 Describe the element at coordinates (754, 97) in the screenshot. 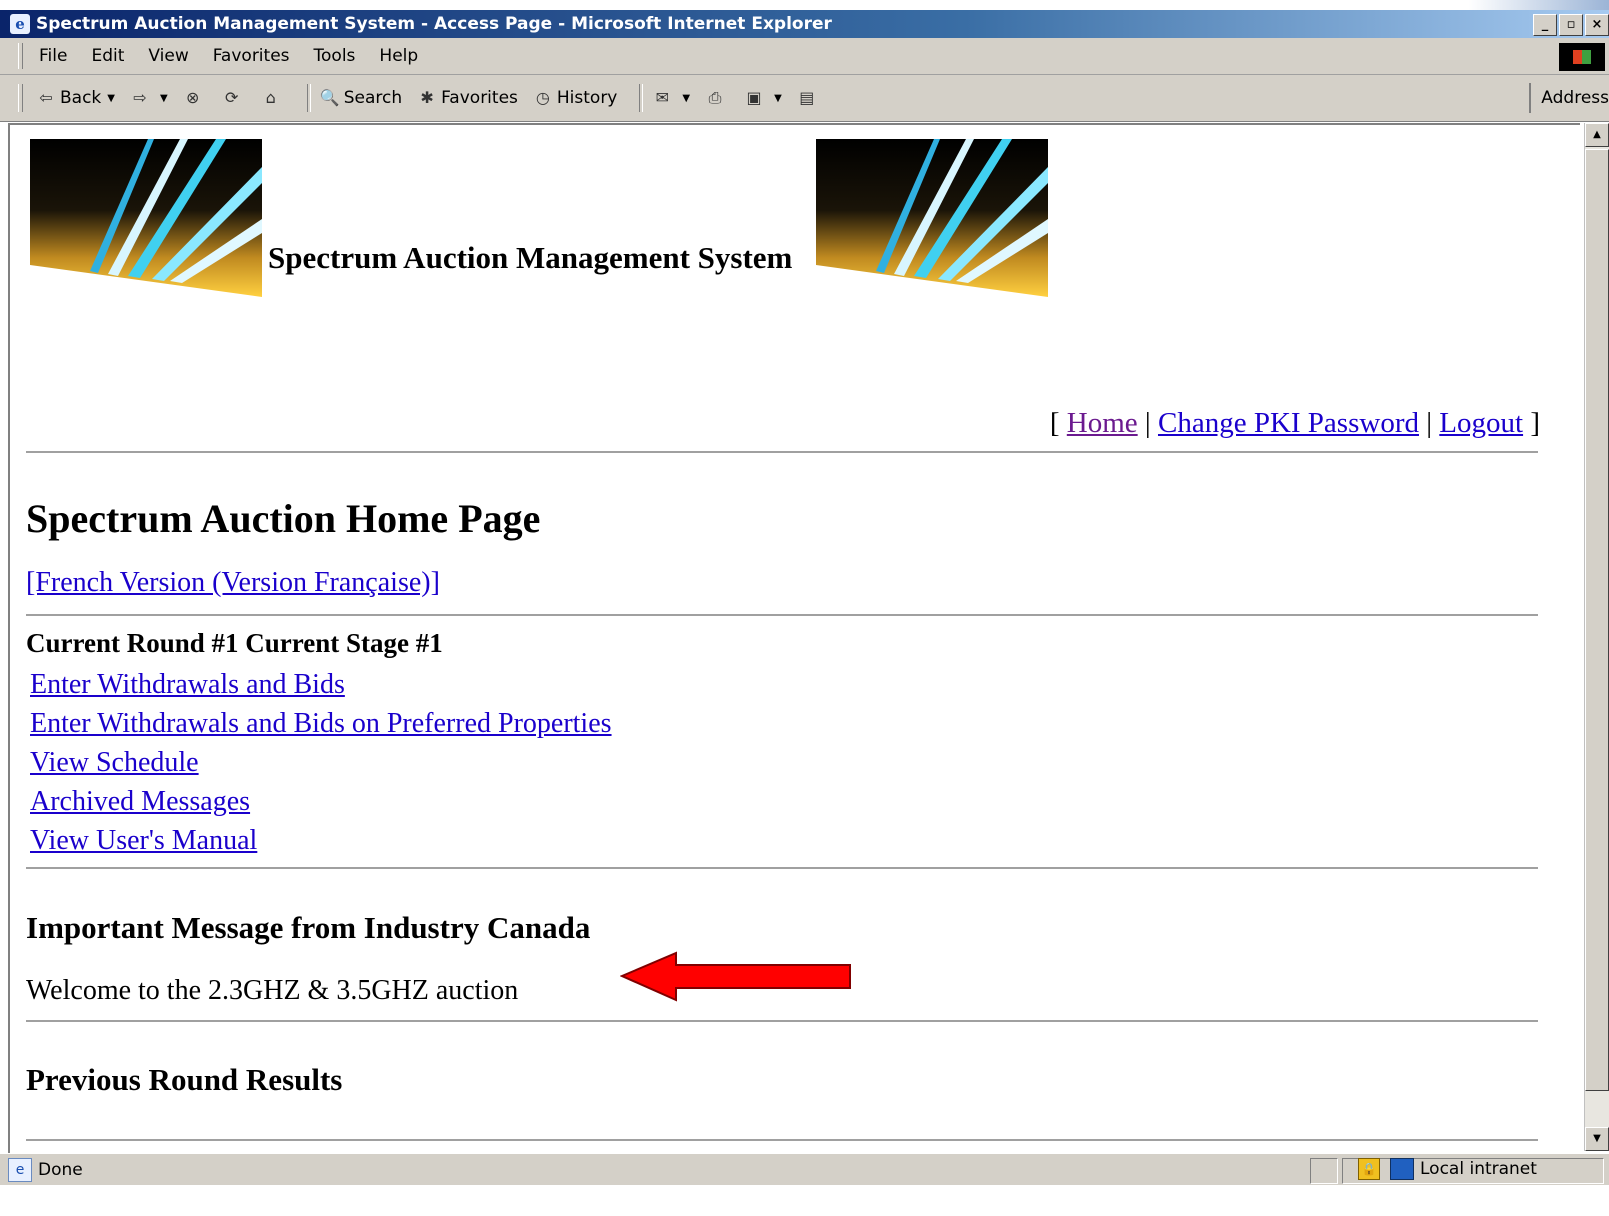

I see `edit-icon: ▣` at that location.